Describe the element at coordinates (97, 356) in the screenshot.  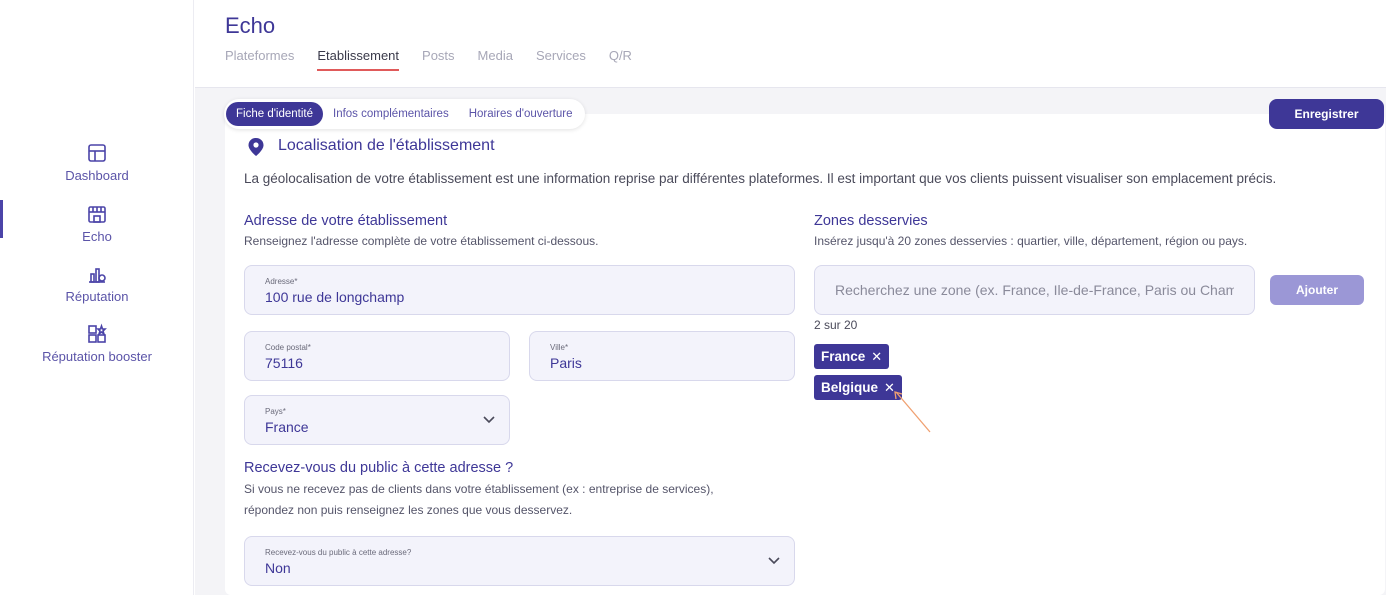
I see `sidebar-item-label: Réputation booster` at that location.